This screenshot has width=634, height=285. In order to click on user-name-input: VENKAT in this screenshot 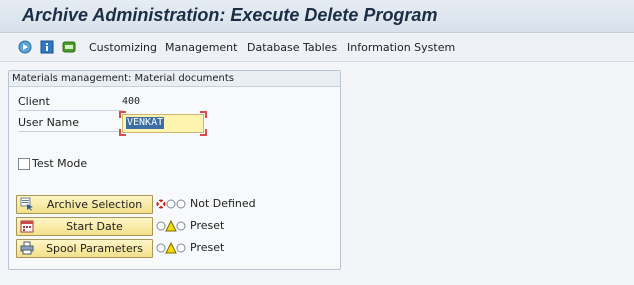, I will do `click(163, 123)`.